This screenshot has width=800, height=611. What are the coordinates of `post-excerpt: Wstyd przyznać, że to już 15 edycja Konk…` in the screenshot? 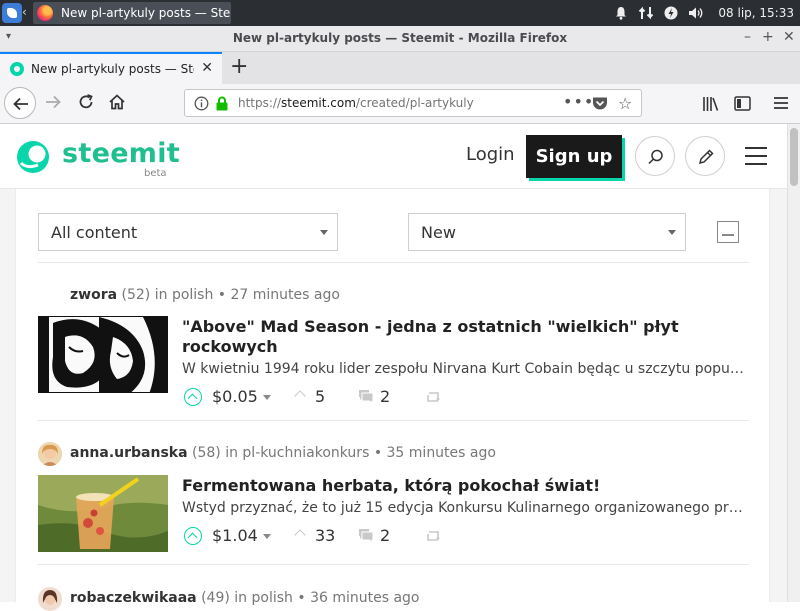 It's located at (463, 508).